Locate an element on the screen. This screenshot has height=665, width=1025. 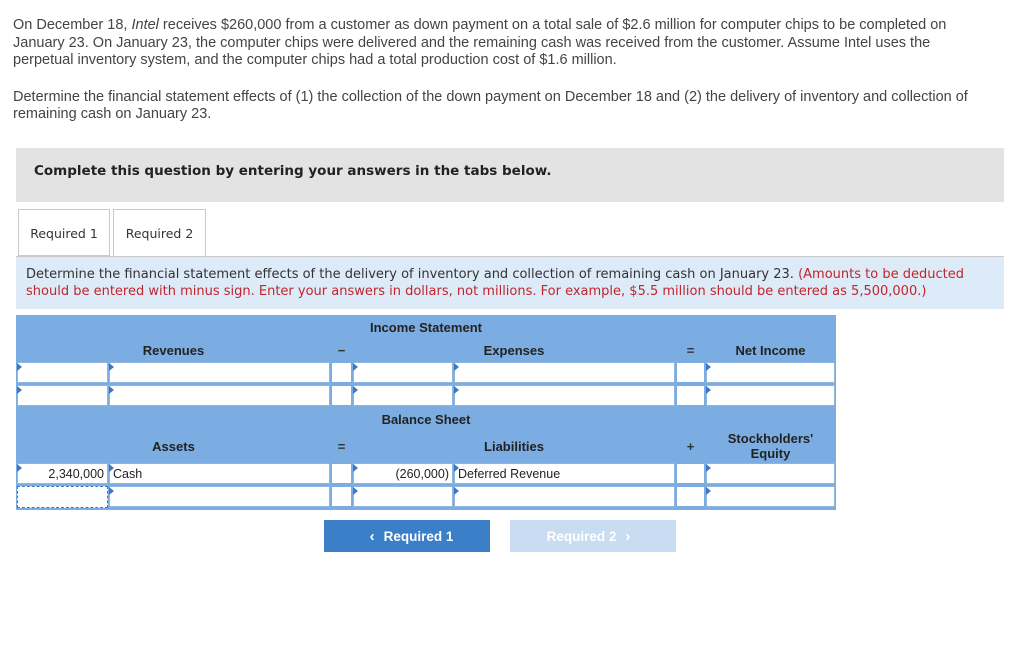
expenses-header: Expenses is located at coordinates (514, 350).